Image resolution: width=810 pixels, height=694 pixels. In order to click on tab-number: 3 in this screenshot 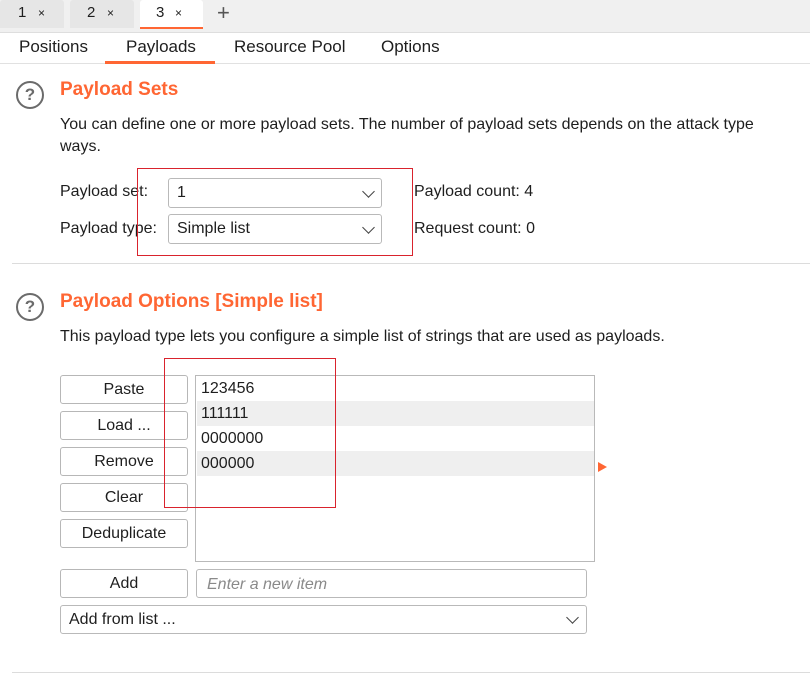, I will do `click(160, 12)`.